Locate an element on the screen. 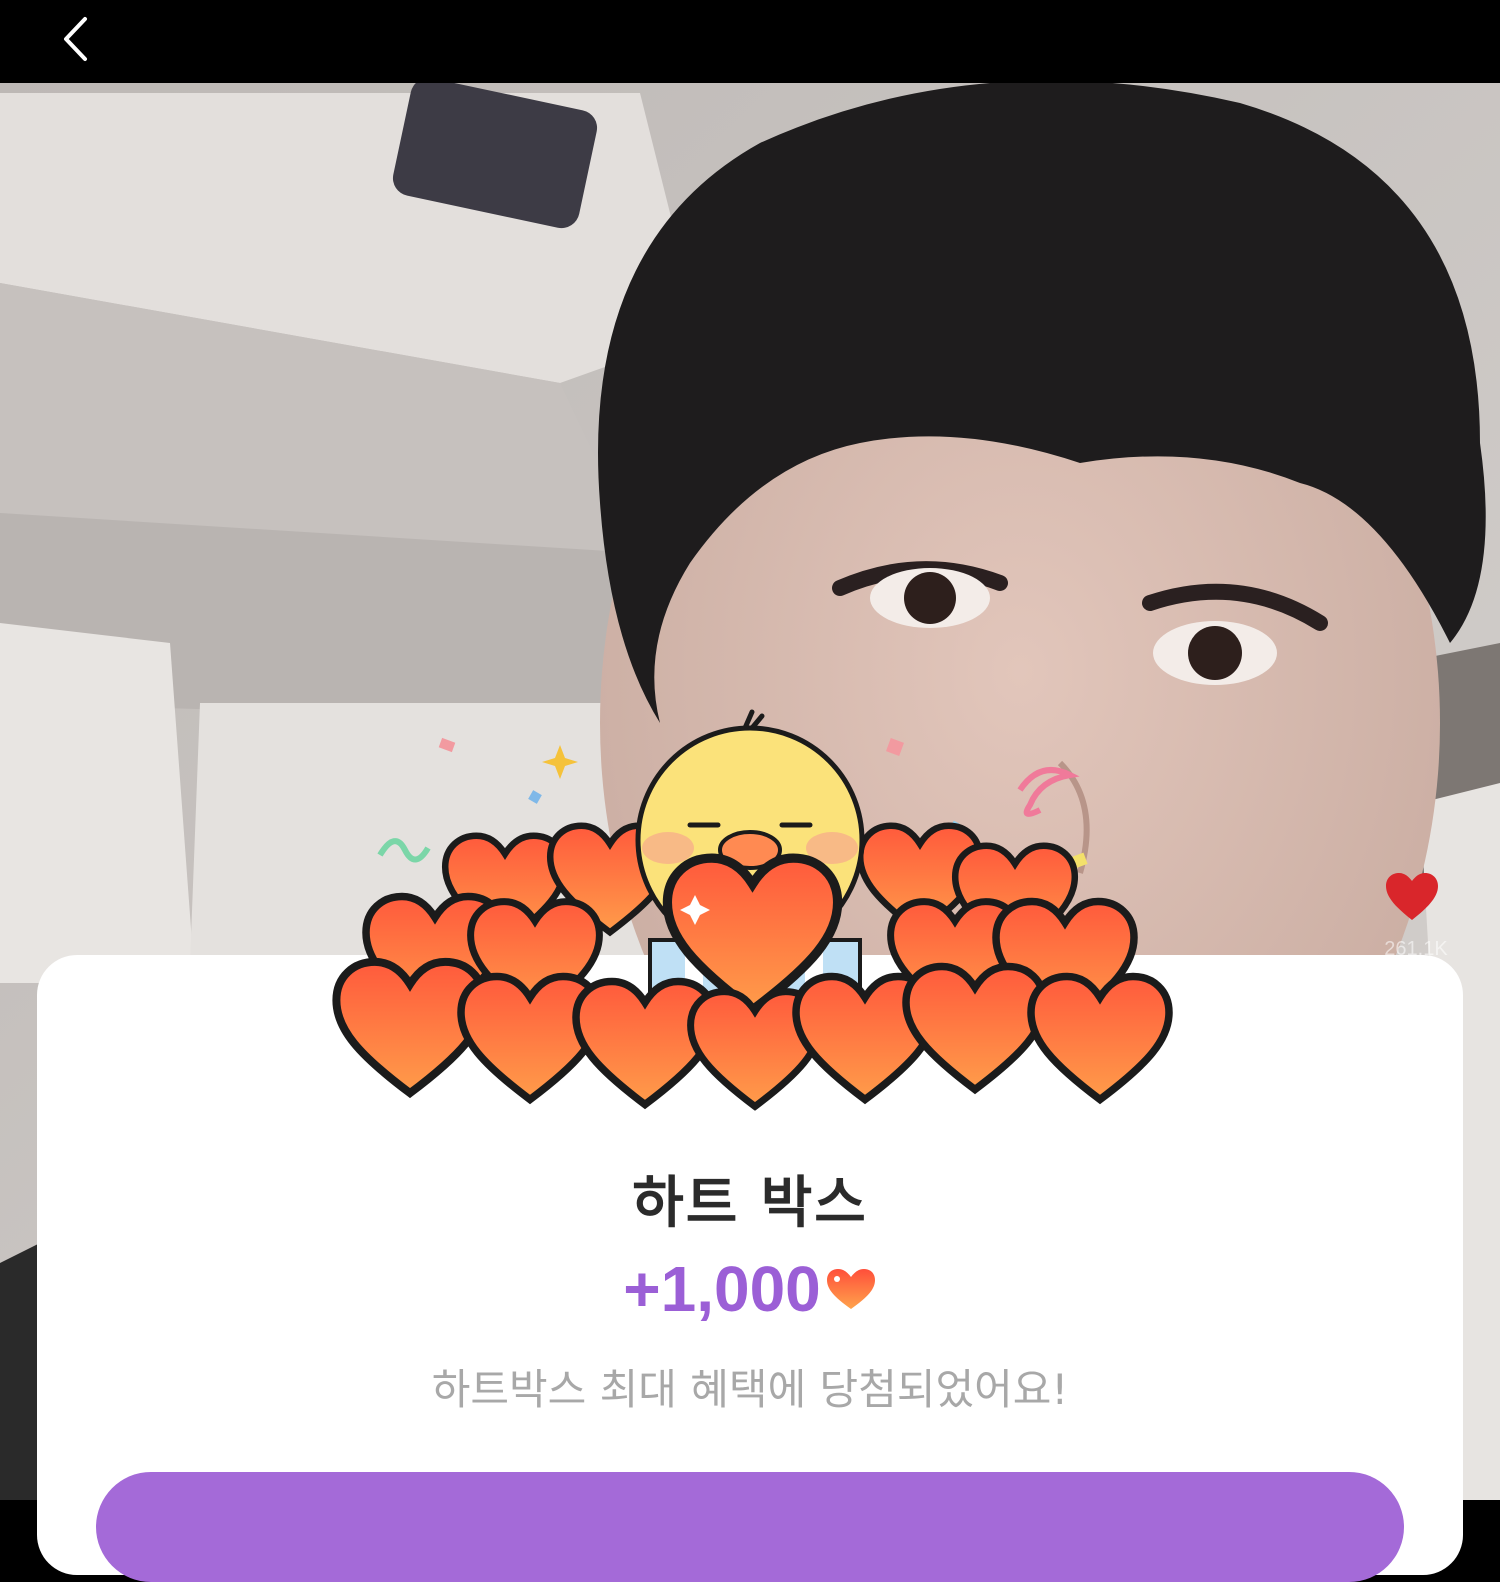 This screenshot has height=1582, width=1500. reward-row: +1,000 is located at coordinates (750, 1289).